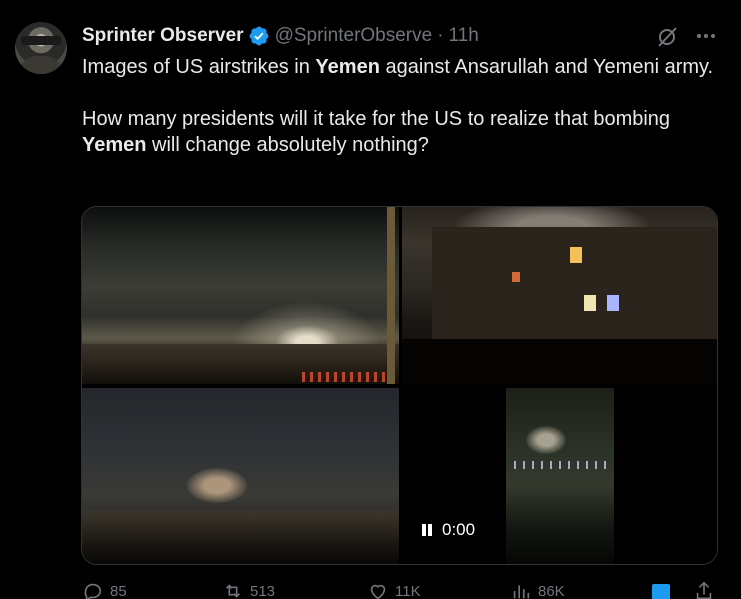 This screenshot has width=741, height=599. Describe the element at coordinates (248, 589) in the screenshot. I see `repost-button: 513` at that location.